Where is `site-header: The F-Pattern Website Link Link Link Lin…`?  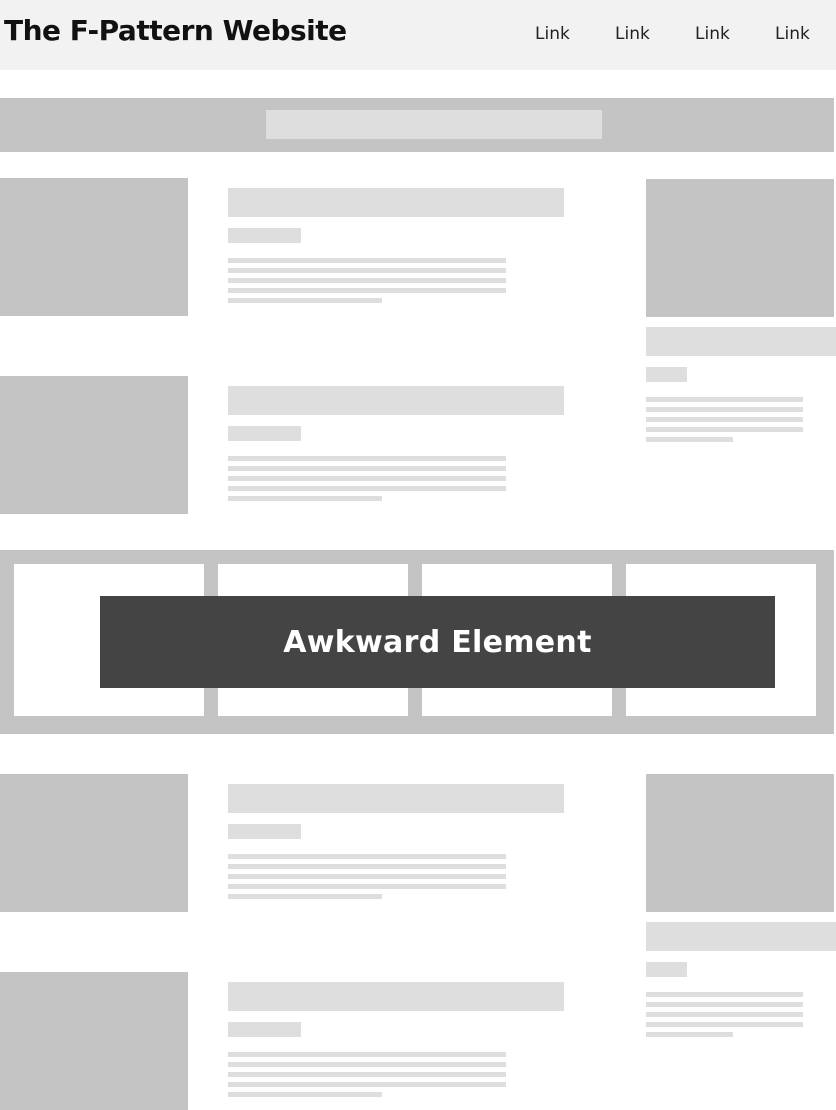 site-header: The F-Pattern Website Link Link Link Lin… is located at coordinates (418, 35).